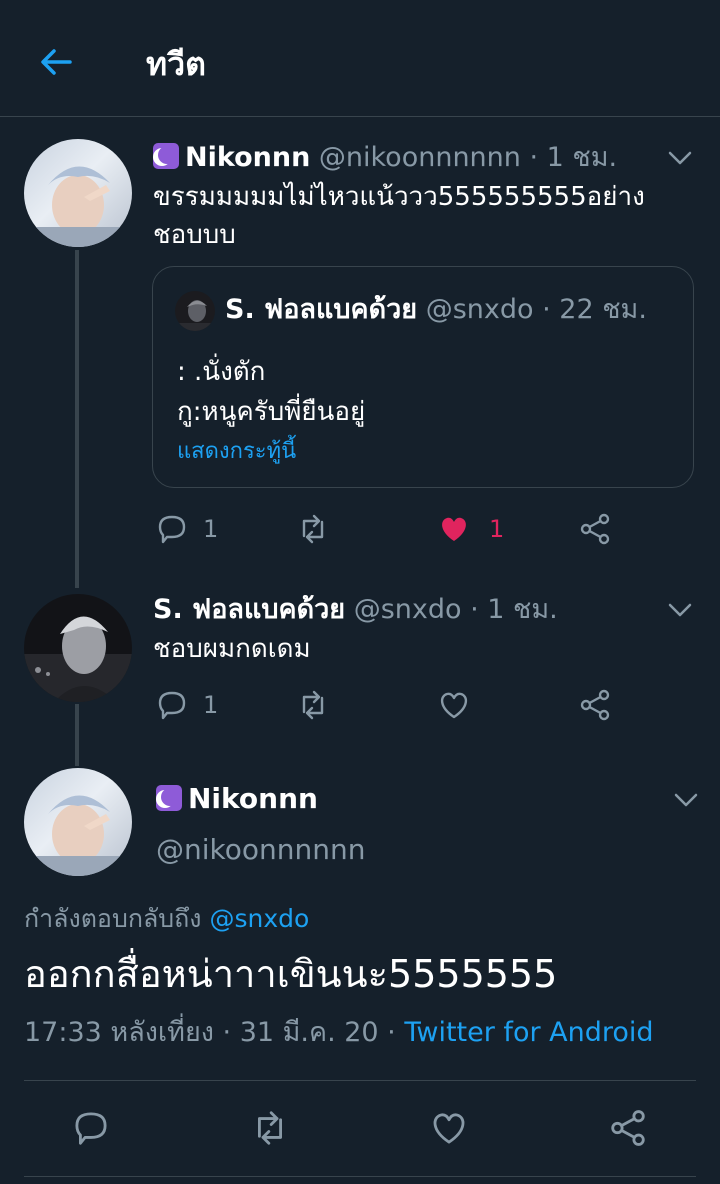 Image resolution: width=720 pixels, height=1184 pixels. Describe the element at coordinates (291, 974) in the screenshot. I see `main-tweet-text: ออกกสื่อหน่าาาเขินนะ5555555` at that location.